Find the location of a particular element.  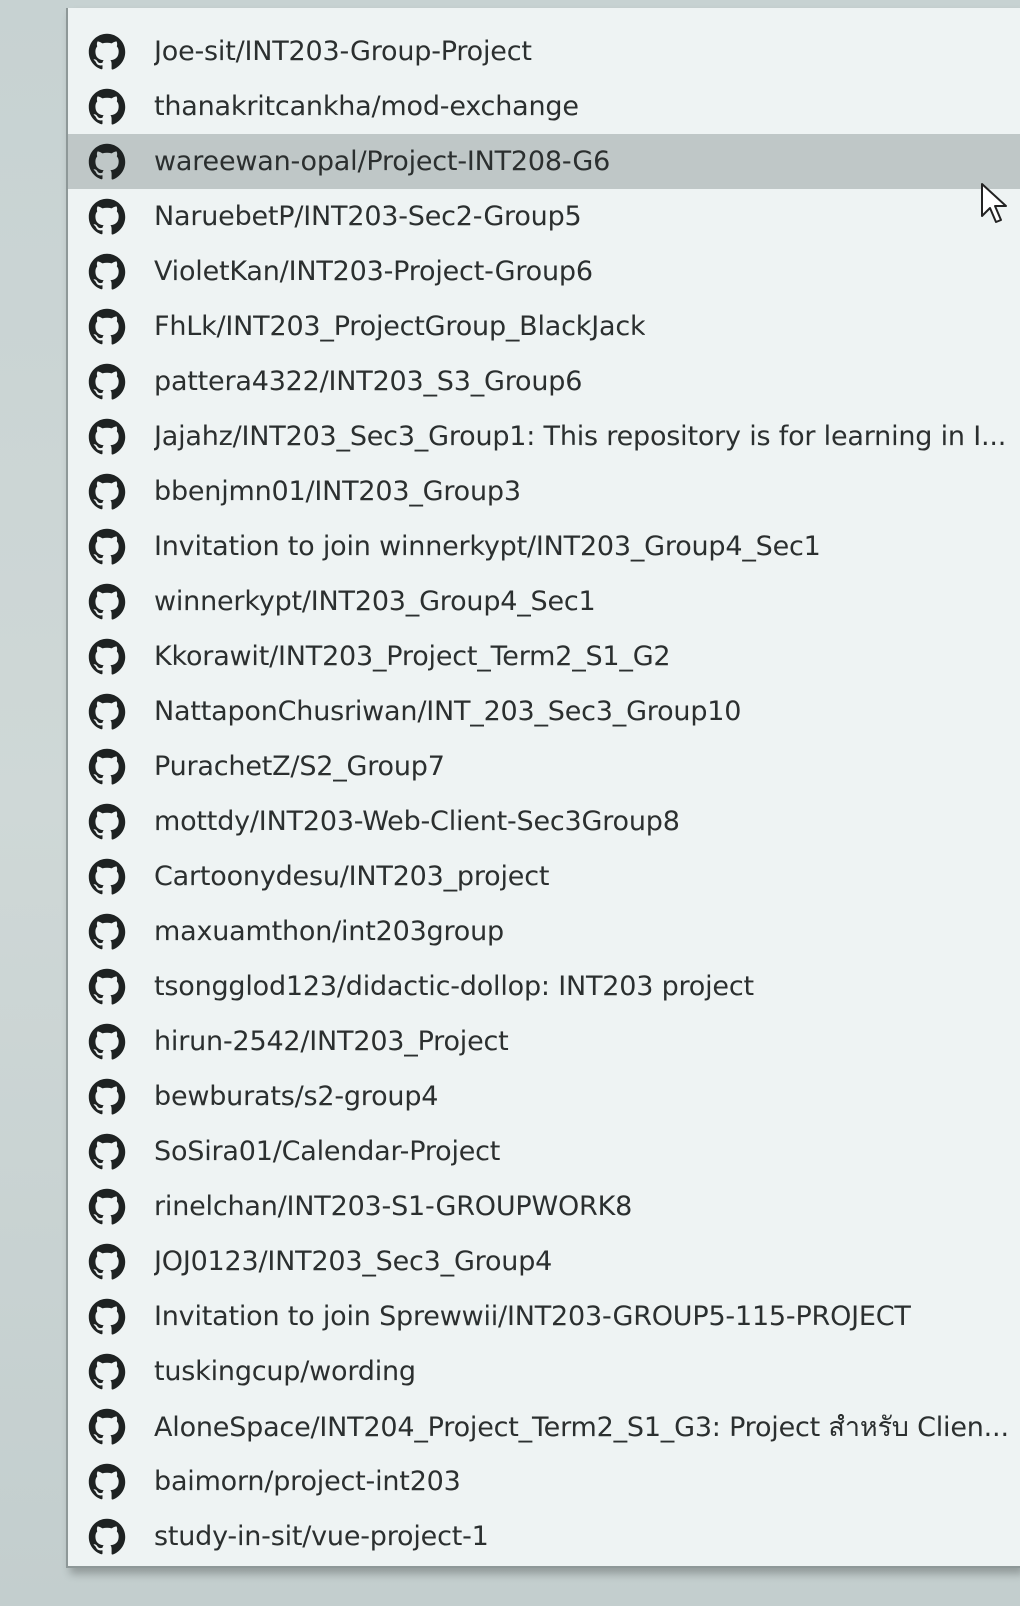

suggestion-label: NaruebetP/INT203-Sec2-Group5 is located at coordinates (368, 216).